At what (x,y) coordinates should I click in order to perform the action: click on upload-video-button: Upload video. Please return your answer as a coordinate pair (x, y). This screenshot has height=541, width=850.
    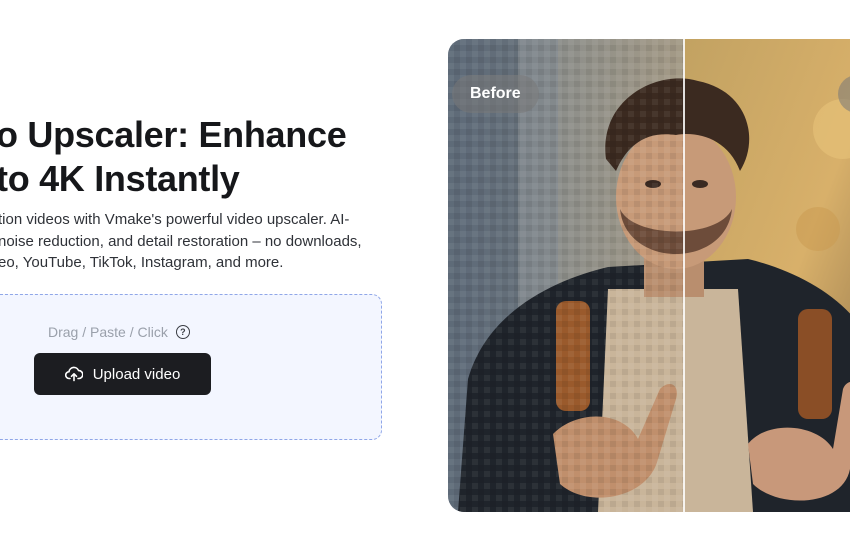
    Looking at the image, I should click on (122, 374).